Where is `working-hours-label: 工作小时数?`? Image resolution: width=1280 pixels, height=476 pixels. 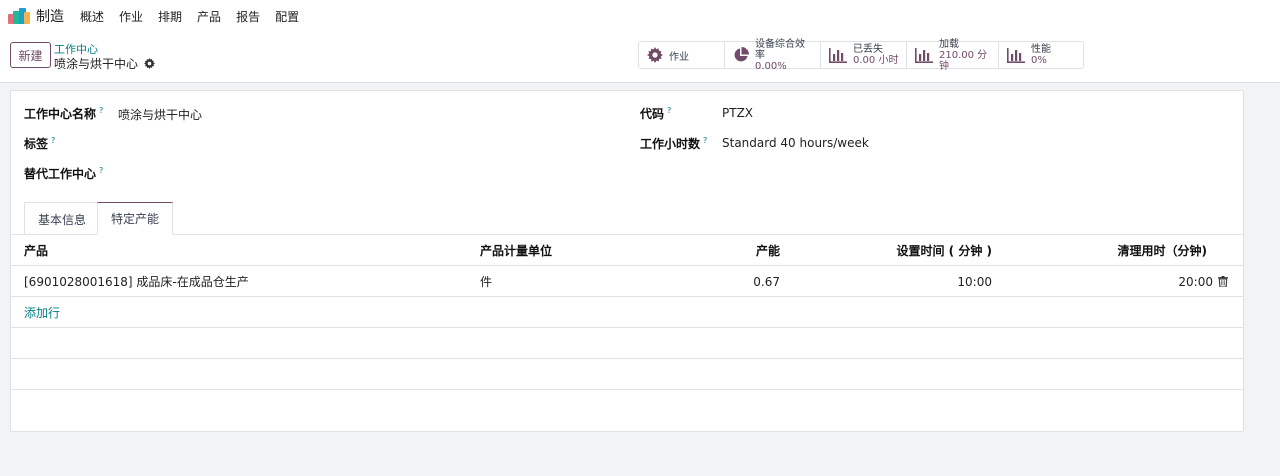
working-hours-label: 工作小时数? is located at coordinates (674, 143).